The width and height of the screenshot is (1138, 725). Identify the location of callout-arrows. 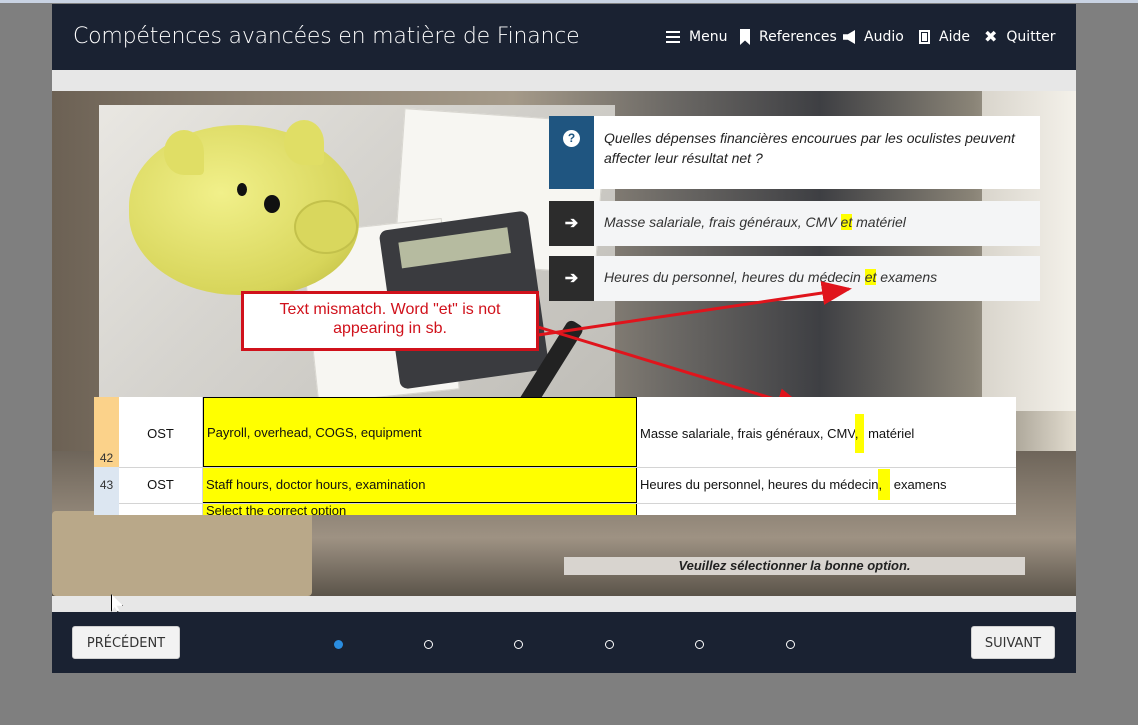
(694, 346).